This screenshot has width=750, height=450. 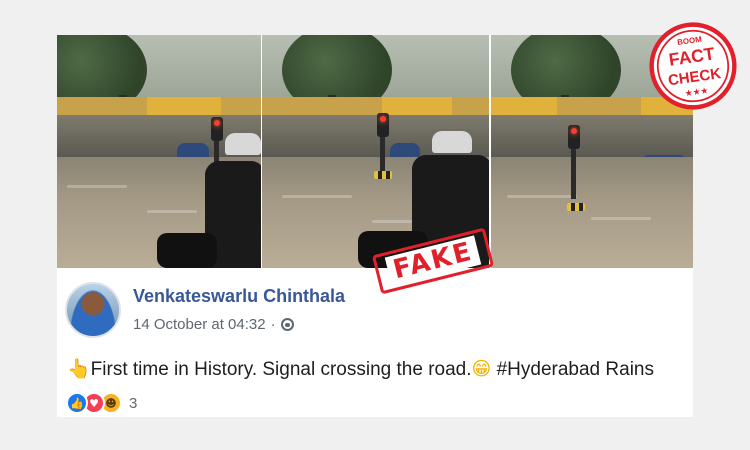 I want to click on post-author-name: Venkateswarlu Chinthala, so click(x=239, y=296).